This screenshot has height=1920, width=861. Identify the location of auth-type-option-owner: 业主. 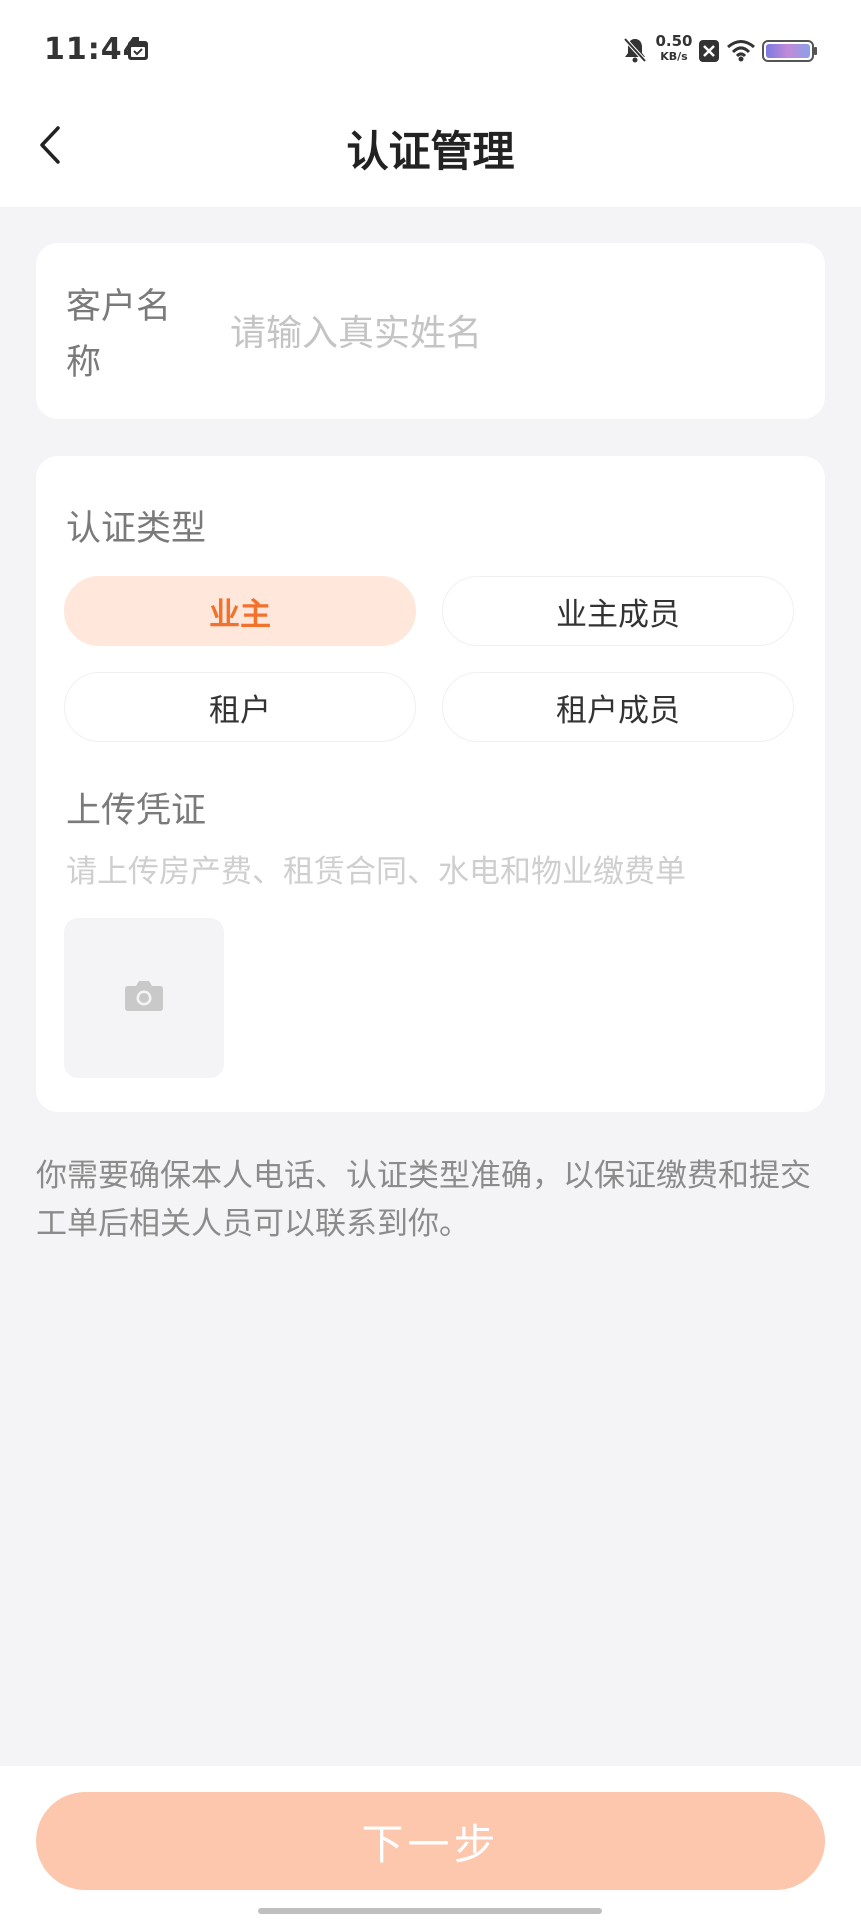
(240, 611).